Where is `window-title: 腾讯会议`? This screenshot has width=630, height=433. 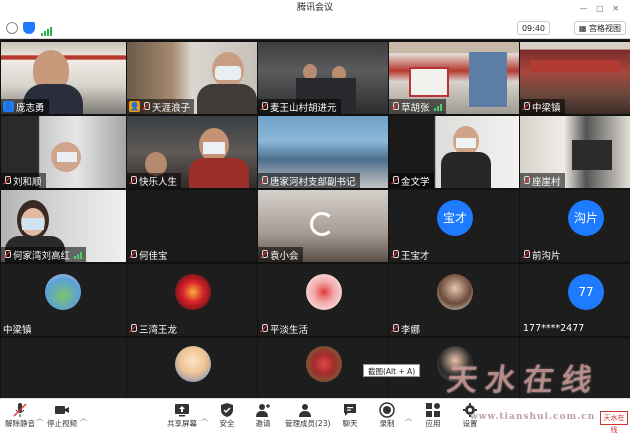 window-title: 腾讯会议 is located at coordinates (314, 8).